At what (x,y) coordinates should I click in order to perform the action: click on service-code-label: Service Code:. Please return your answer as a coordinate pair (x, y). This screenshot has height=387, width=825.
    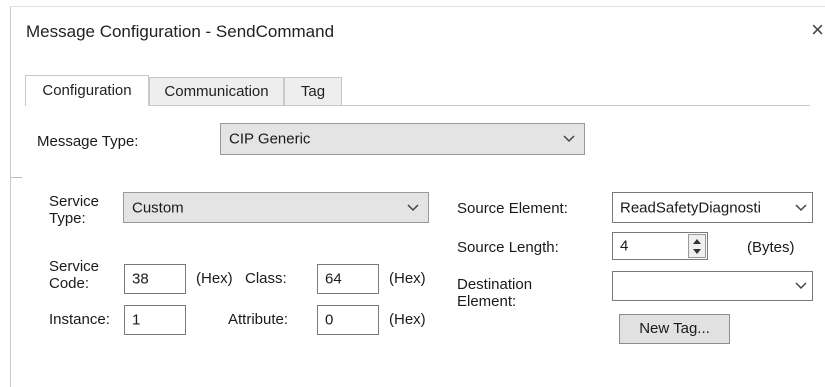
    Looking at the image, I should click on (74, 275).